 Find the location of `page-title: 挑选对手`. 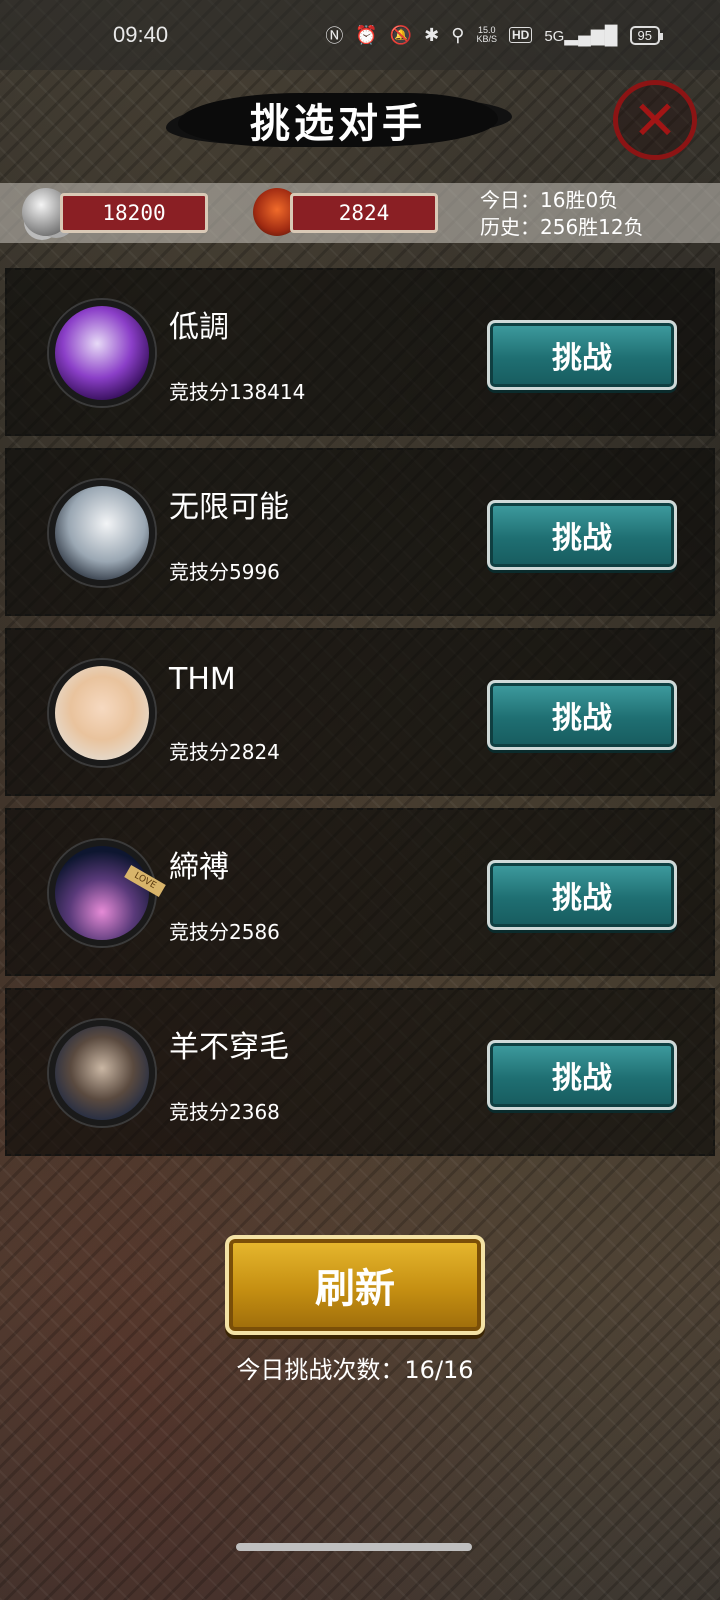

page-title: 挑选对手 is located at coordinates (338, 124).